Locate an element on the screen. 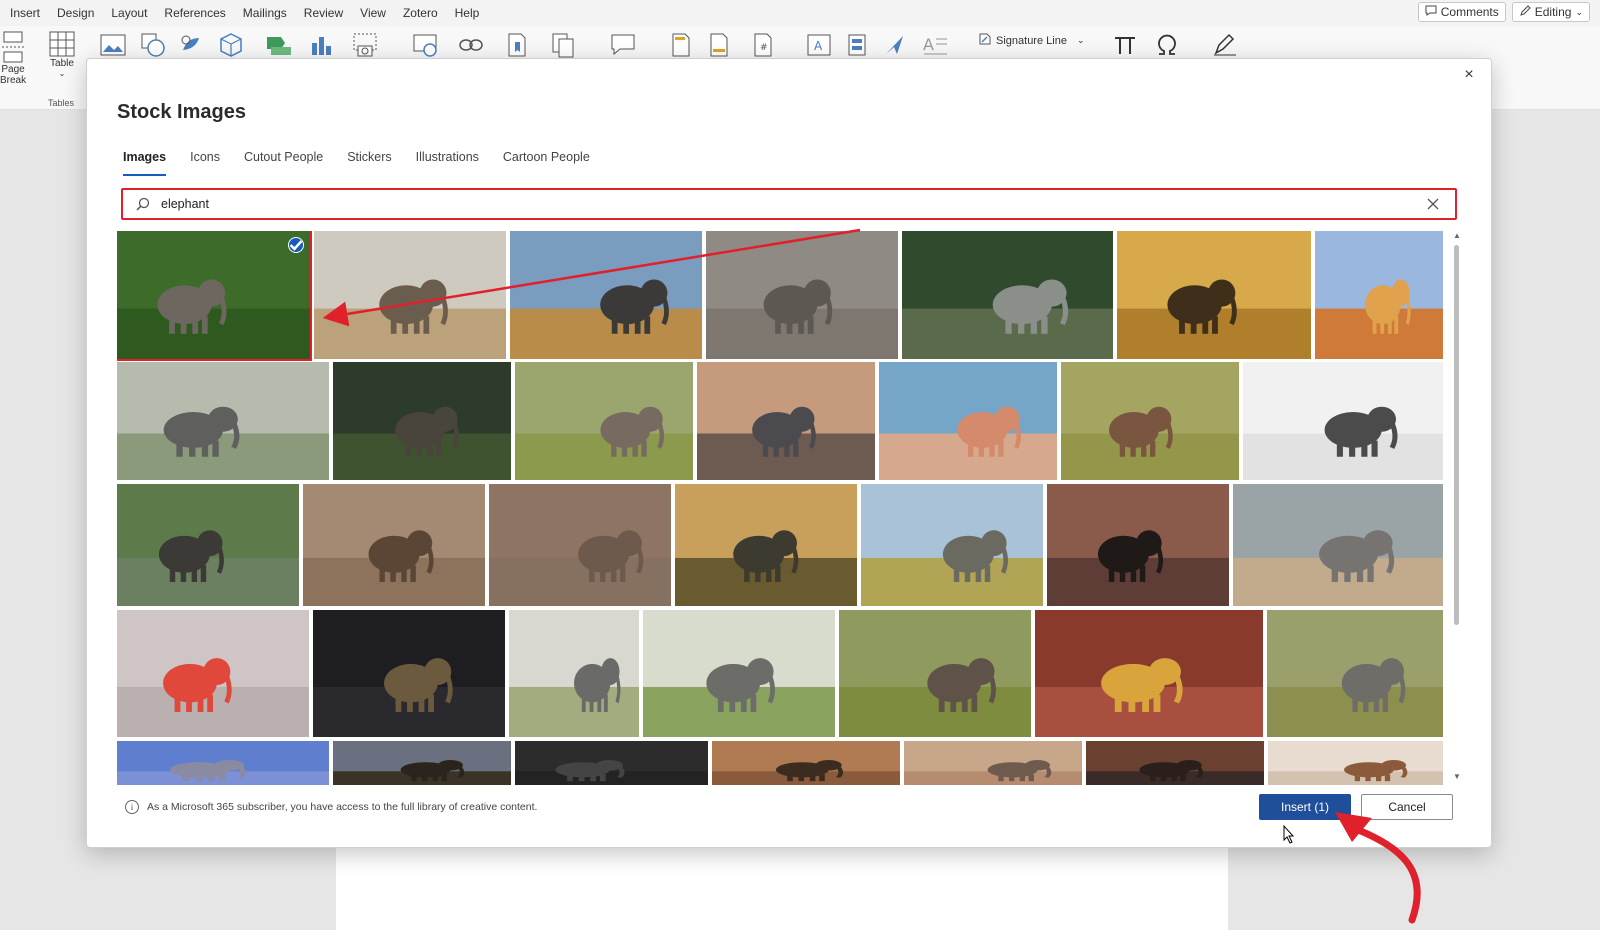 The image size is (1600, 930). tab-illustrations: Illustrations is located at coordinates (447, 163).